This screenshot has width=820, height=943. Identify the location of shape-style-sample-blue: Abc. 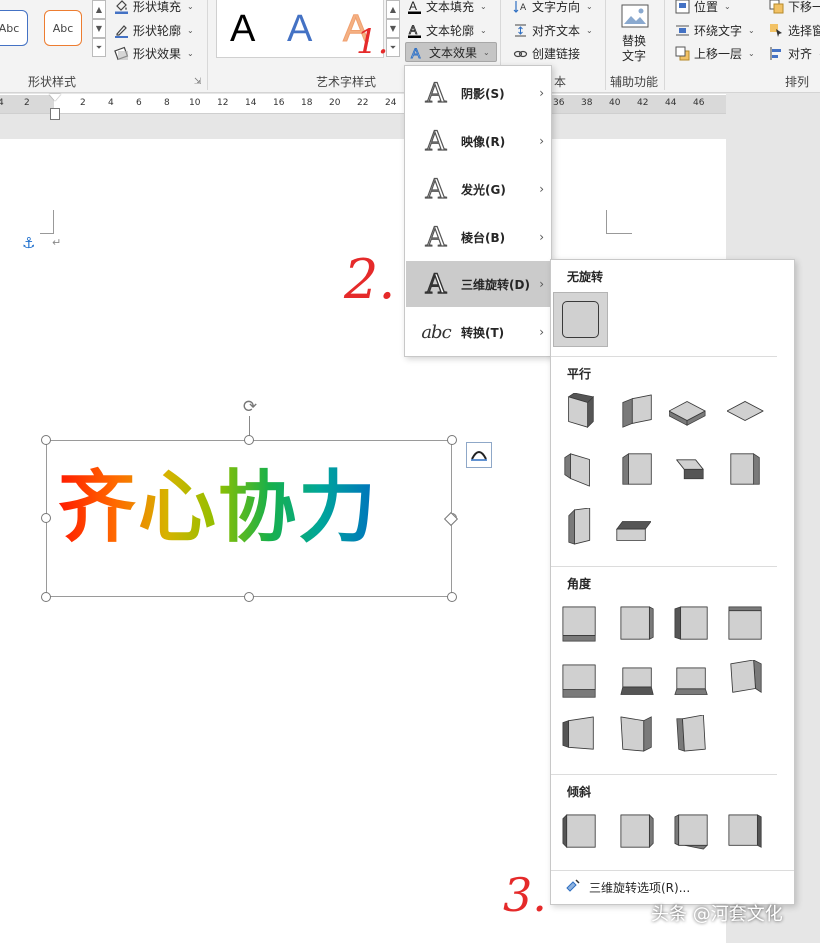
(14, 28).